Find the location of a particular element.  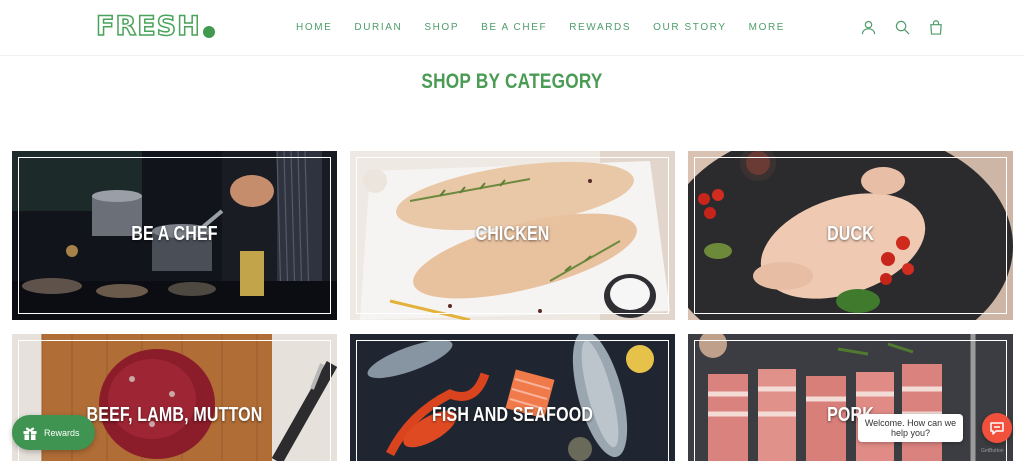

chat-welcome-line-2: help you? is located at coordinates (910, 433).